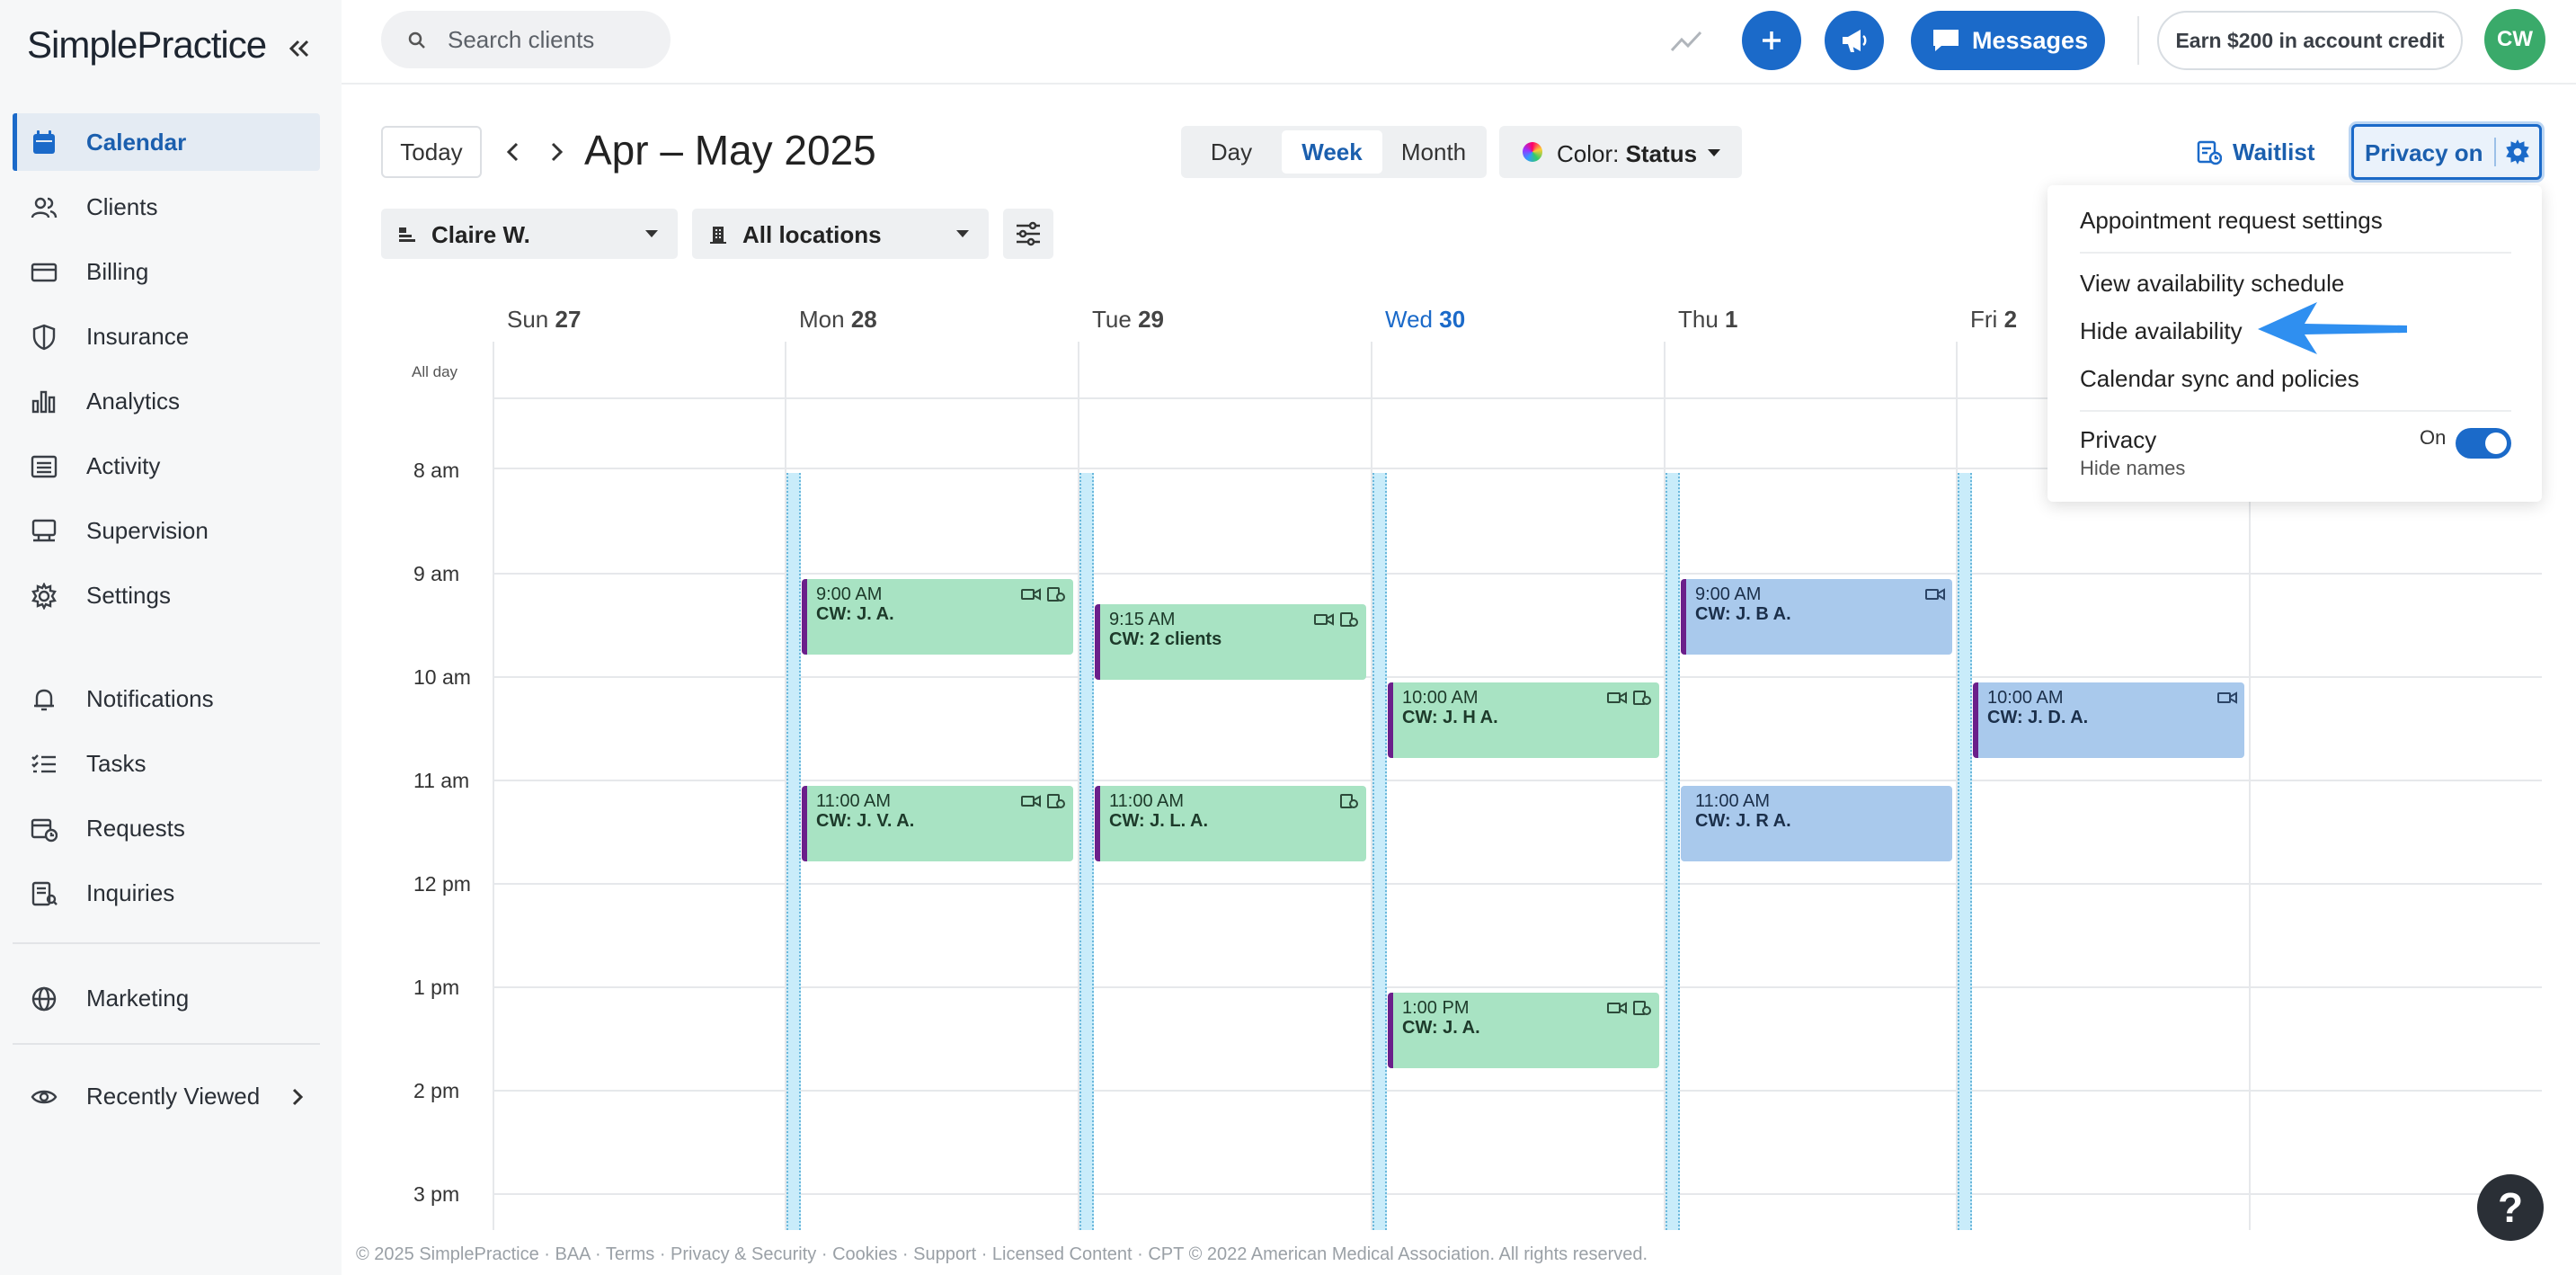 This screenshot has width=2576, height=1275. What do you see at coordinates (130, 892) in the screenshot?
I see `sidebar-item-label: Inquiries` at bounding box center [130, 892].